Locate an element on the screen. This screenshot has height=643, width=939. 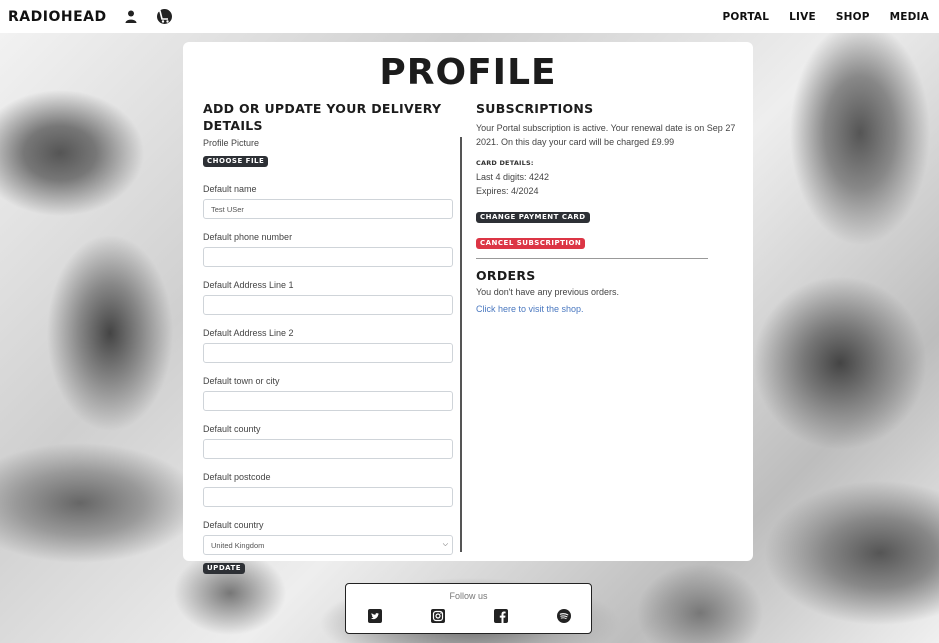
social-links is located at coordinates (469, 616).